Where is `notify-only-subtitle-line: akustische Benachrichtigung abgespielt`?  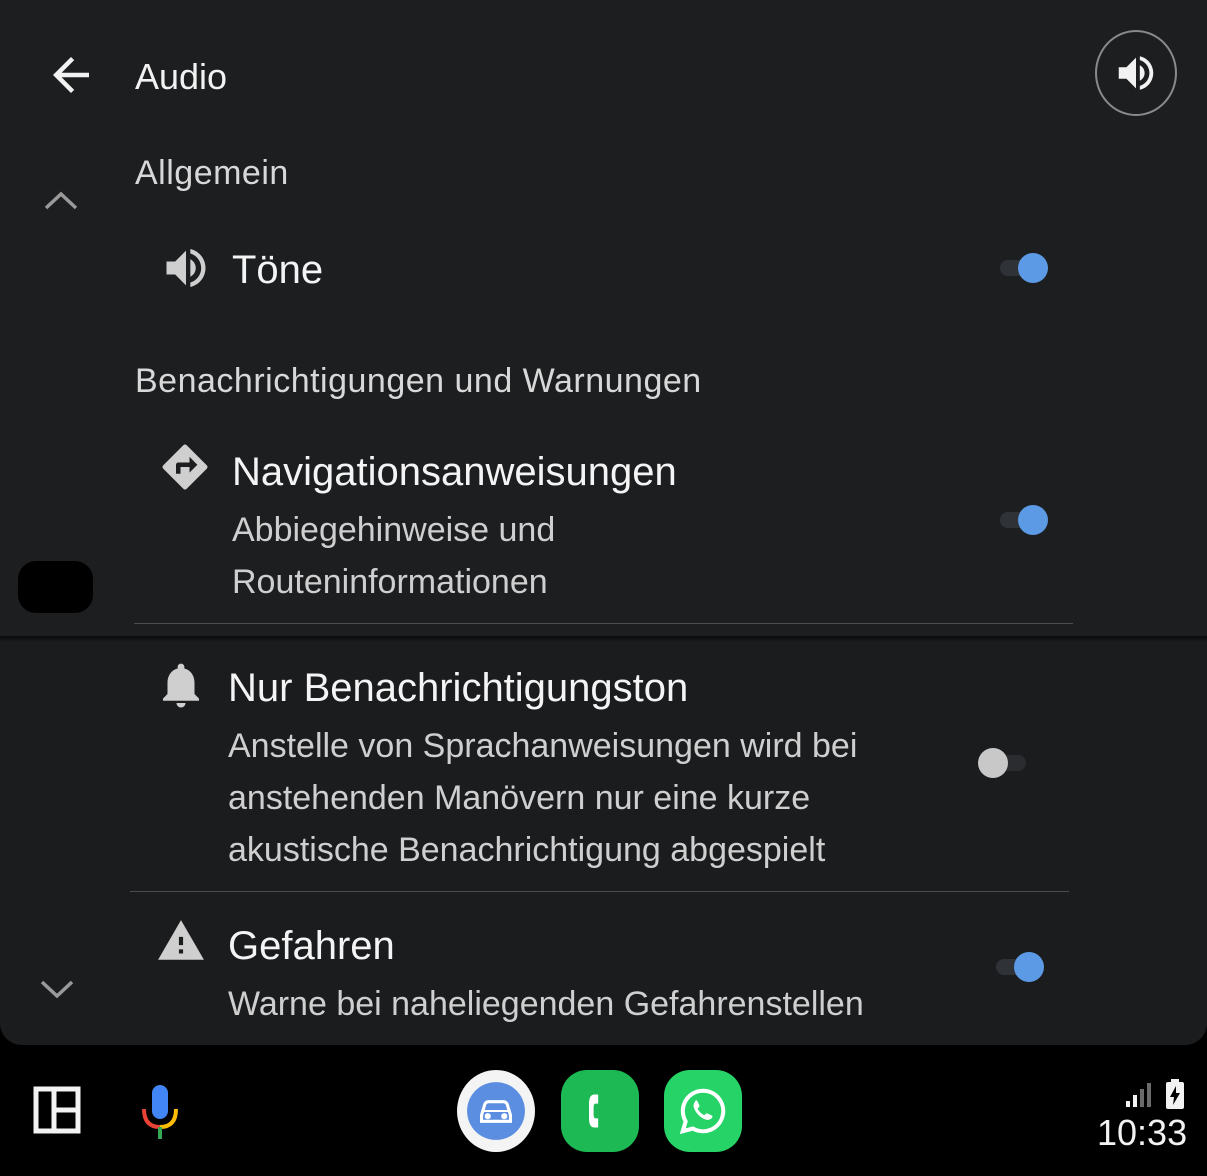 notify-only-subtitle-line: akustische Benachrichtigung abgespielt is located at coordinates (527, 850).